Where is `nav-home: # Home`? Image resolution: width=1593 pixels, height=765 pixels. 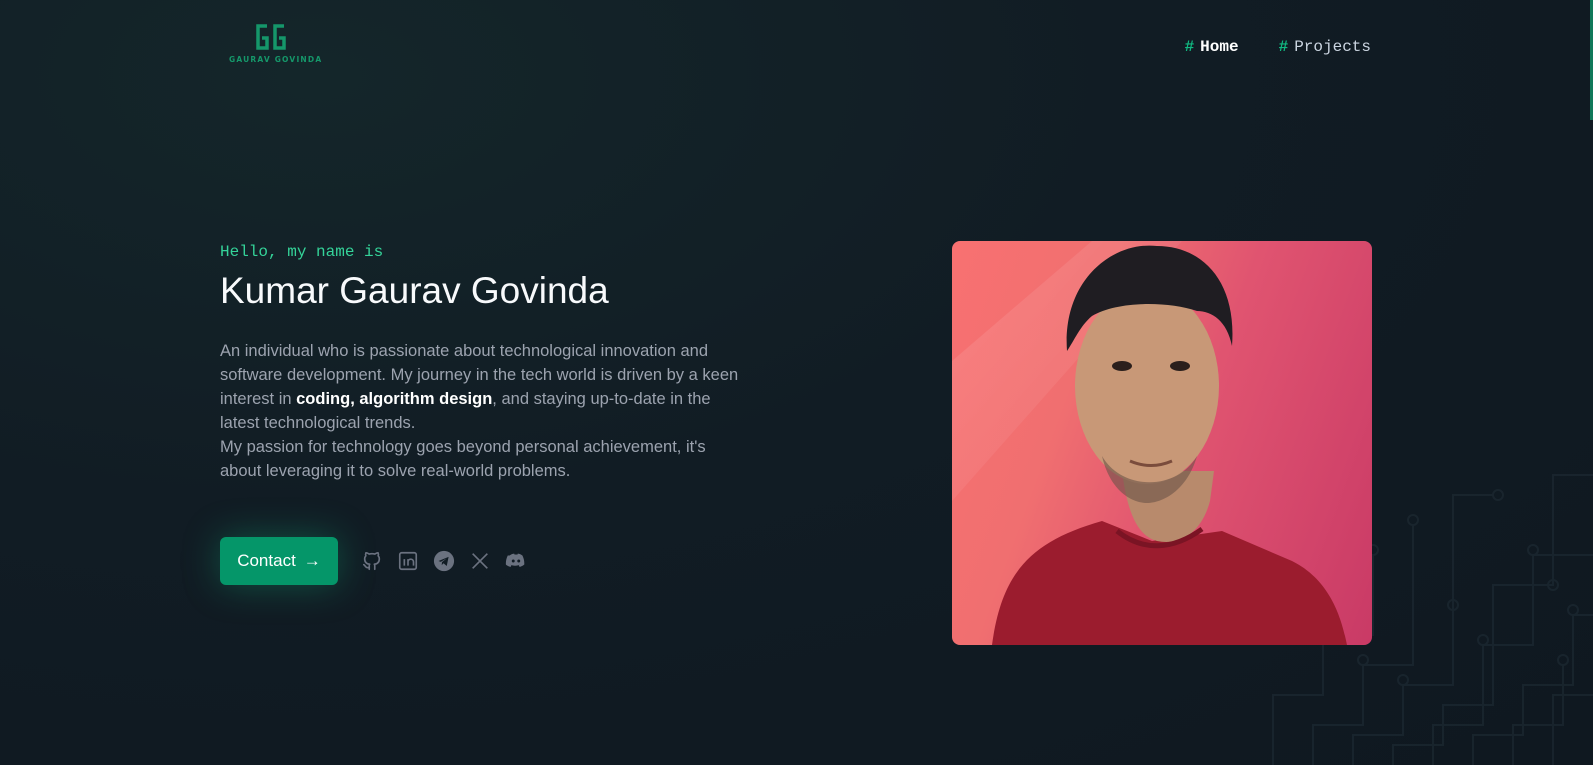
nav-home: # Home is located at coordinates (1212, 47).